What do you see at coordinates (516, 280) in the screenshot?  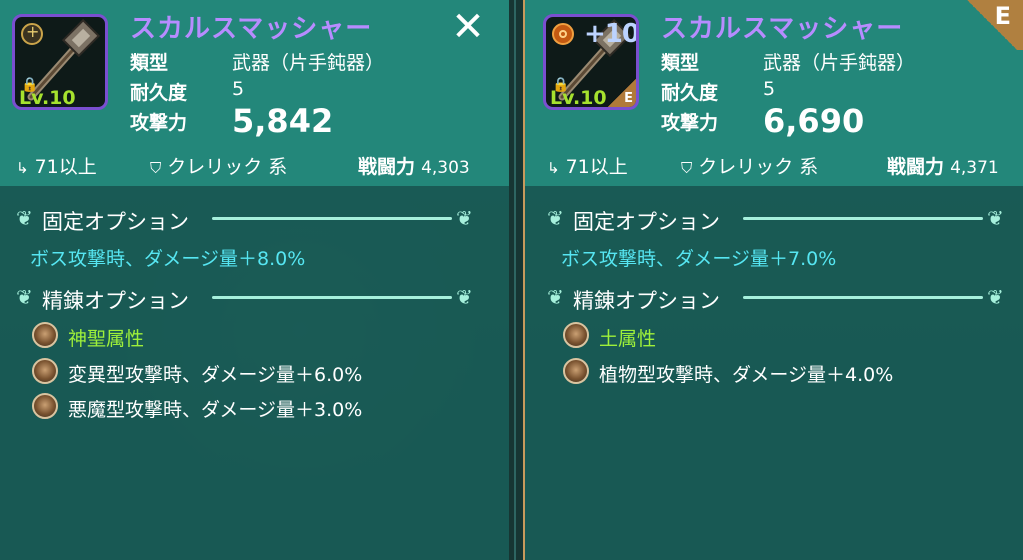 I see `panel-divider` at bounding box center [516, 280].